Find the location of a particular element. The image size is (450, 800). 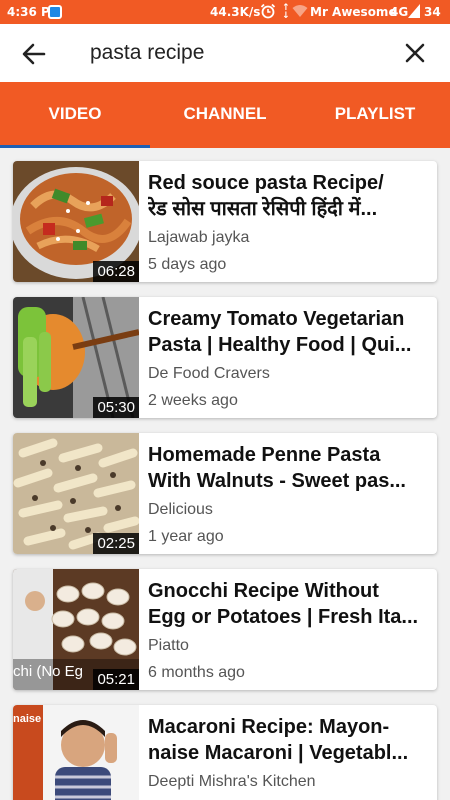

data-arrows-icon: ↑ ↓ is located at coordinates (286, 12).